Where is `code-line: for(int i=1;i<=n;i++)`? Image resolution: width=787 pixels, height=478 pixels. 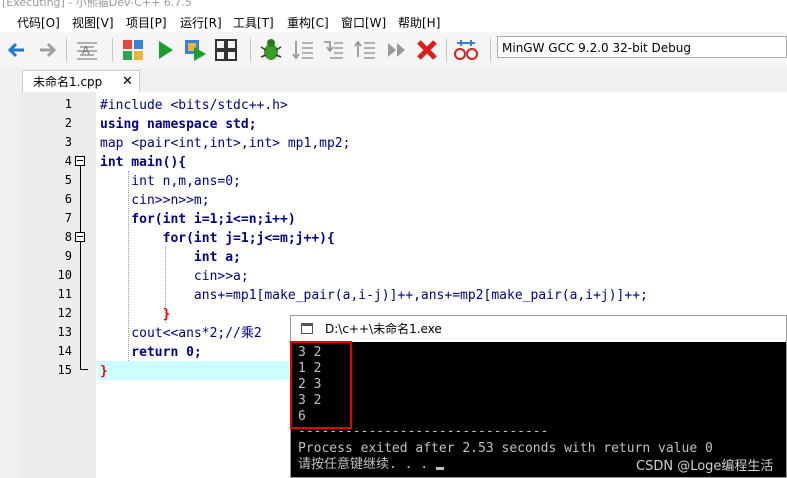
code-line: for(int i=1;i<=n;i++) is located at coordinates (198, 219).